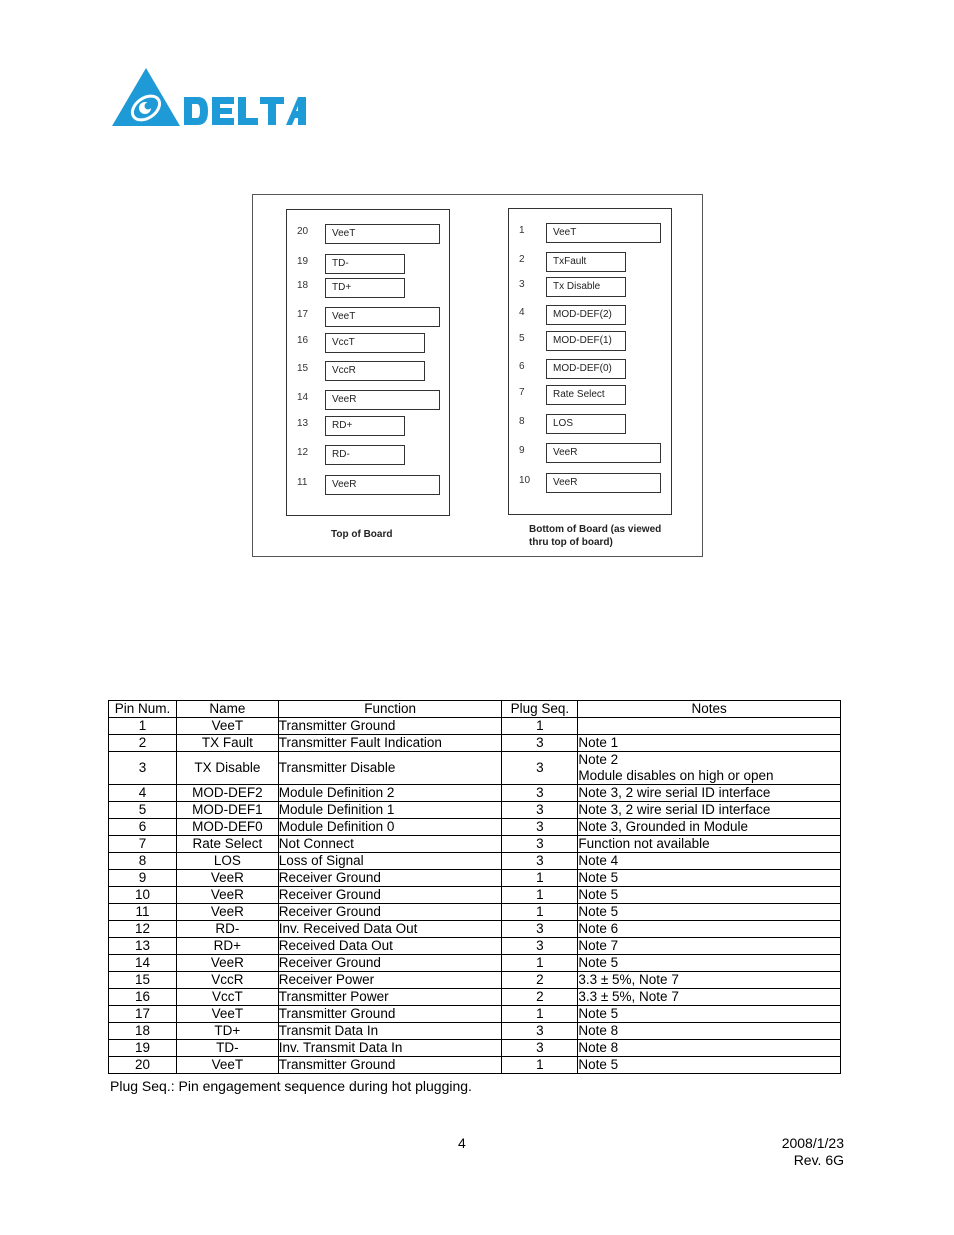  What do you see at coordinates (142, 1031) in the screenshot?
I see `cell-pin-num: 18` at bounding box center [142, 1031].